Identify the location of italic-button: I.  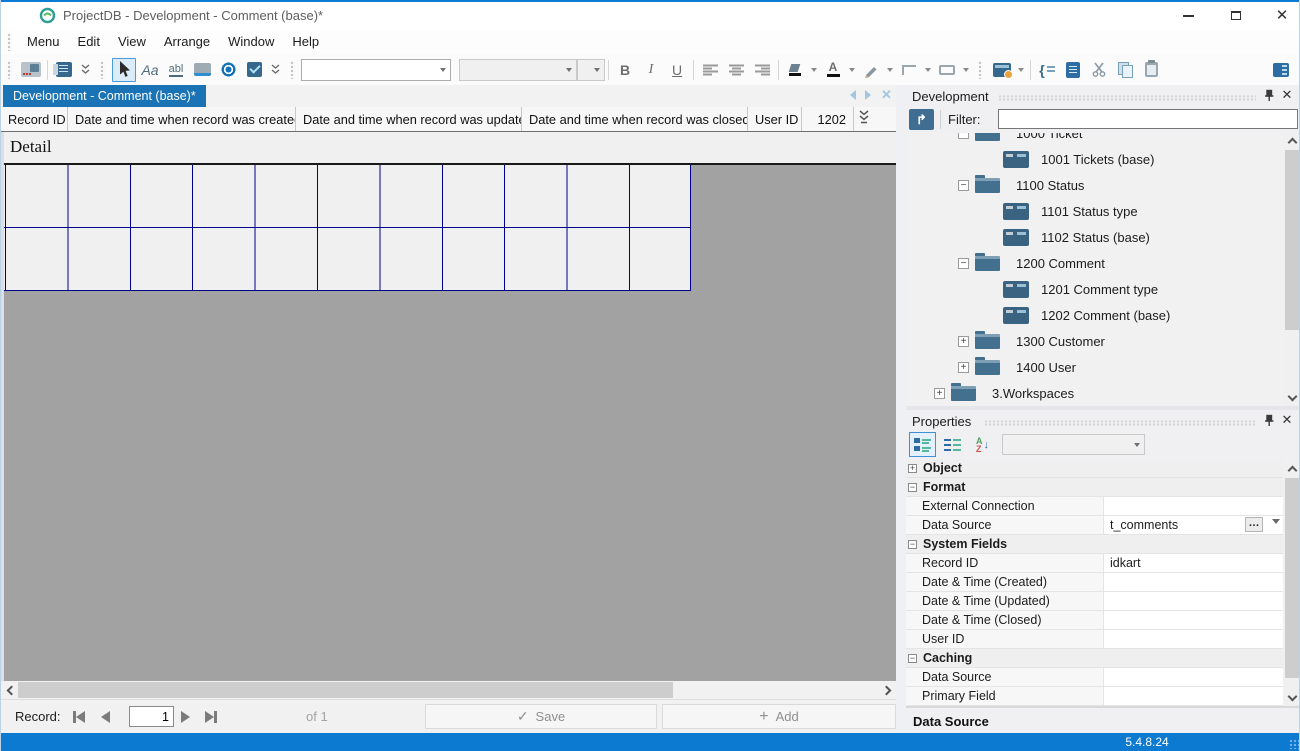
(651, 70).